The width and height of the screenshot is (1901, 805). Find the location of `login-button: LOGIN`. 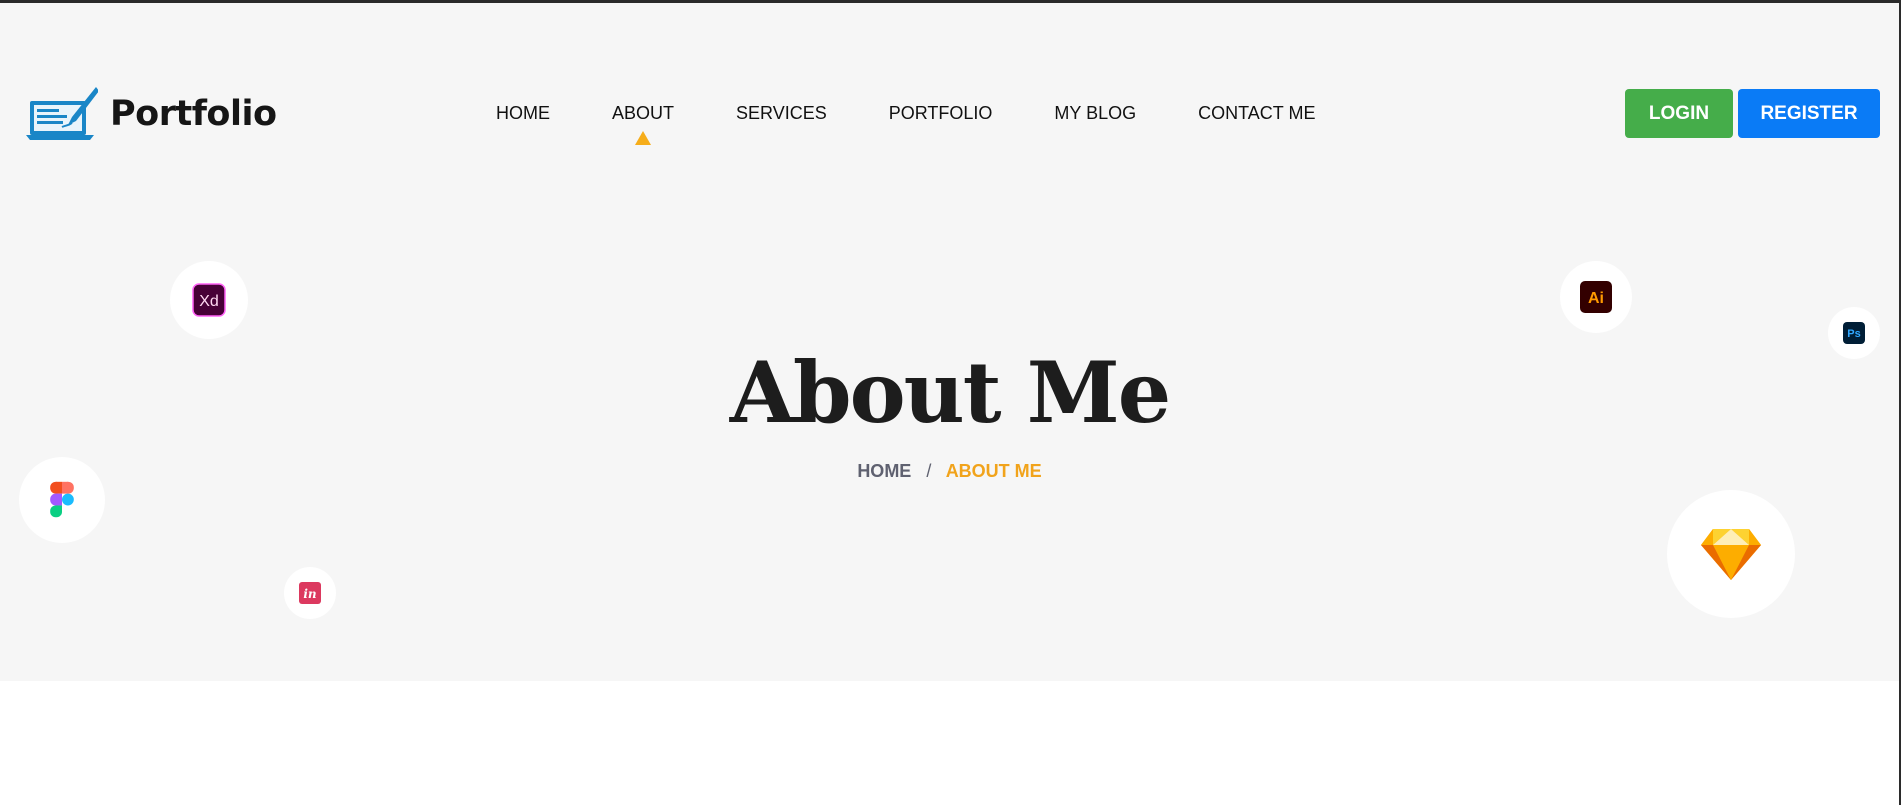

login-button: LOGIN is located at coordinates (1679, 113).